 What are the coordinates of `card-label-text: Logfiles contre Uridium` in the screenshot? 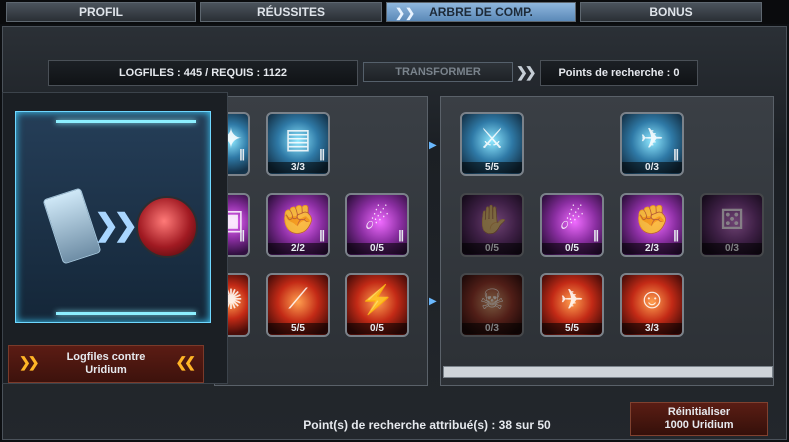 It's located at (106, 364).